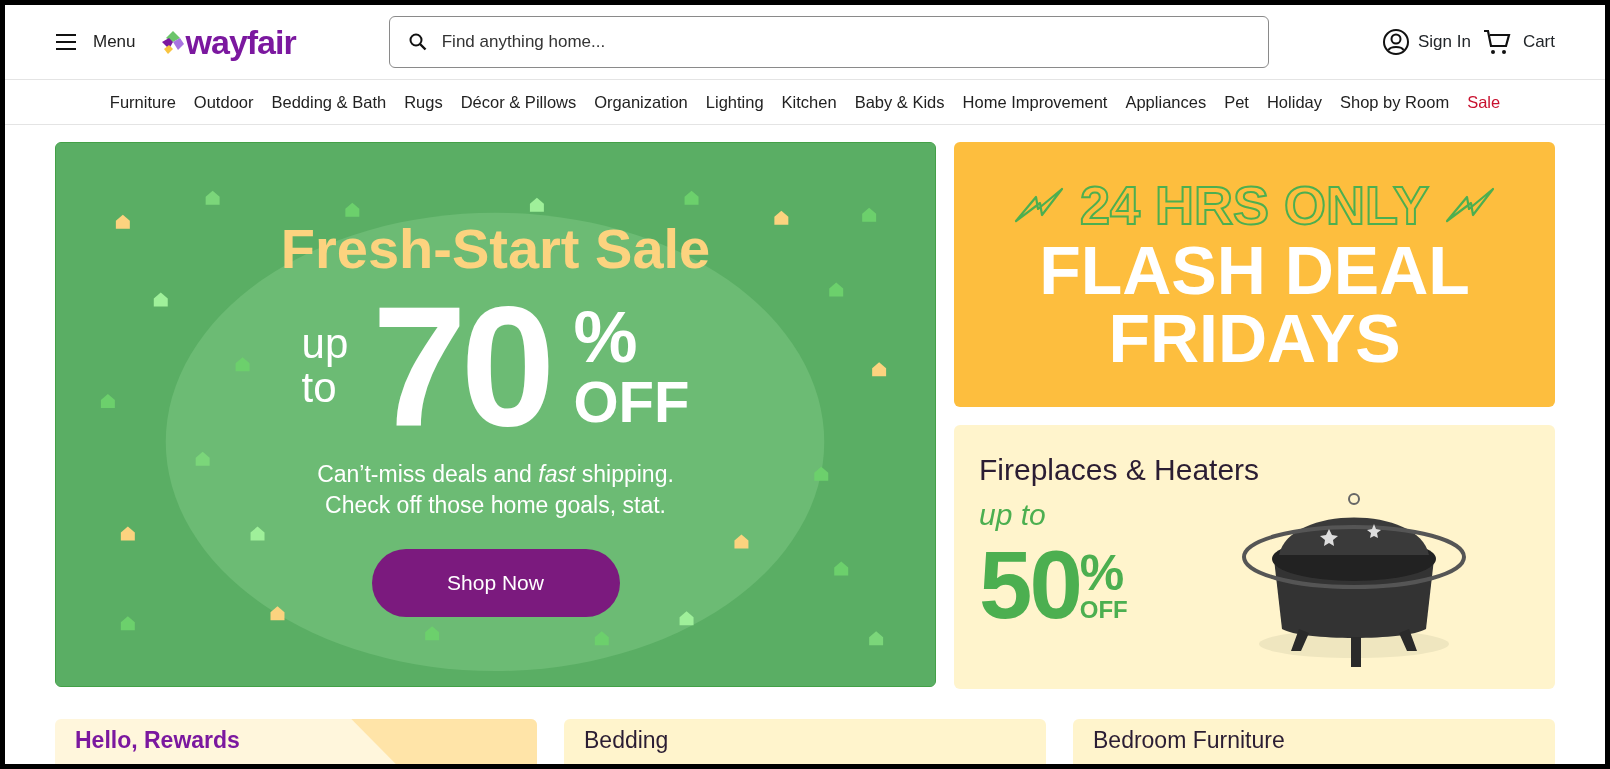 The width and height of the screenshot is (1610, 769). What do you see at coordinates (1254, 337) in the screenshot?
I see `flash-deal-heading: FRIDAYS` at bounding box center [1254, 337].